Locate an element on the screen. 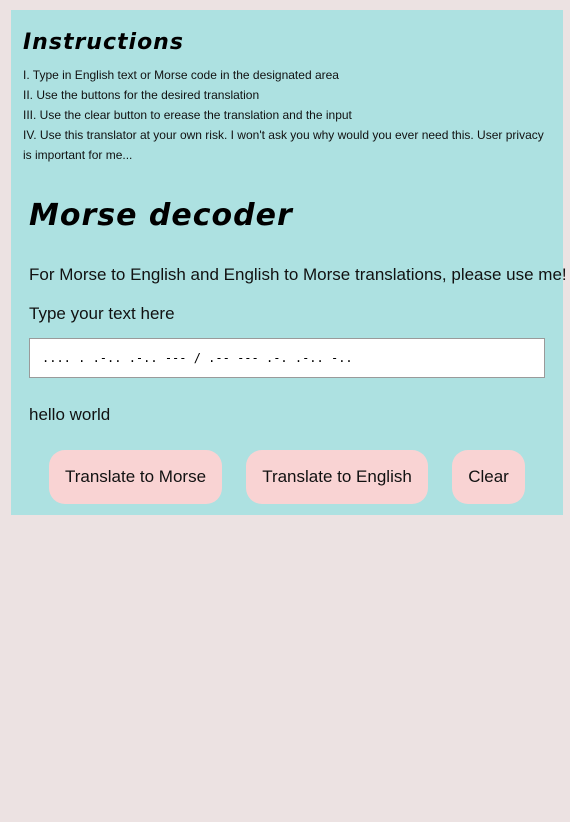 This screenshot has height=822, width=570. clear-button: Clear is located at coordinates (488, 477).